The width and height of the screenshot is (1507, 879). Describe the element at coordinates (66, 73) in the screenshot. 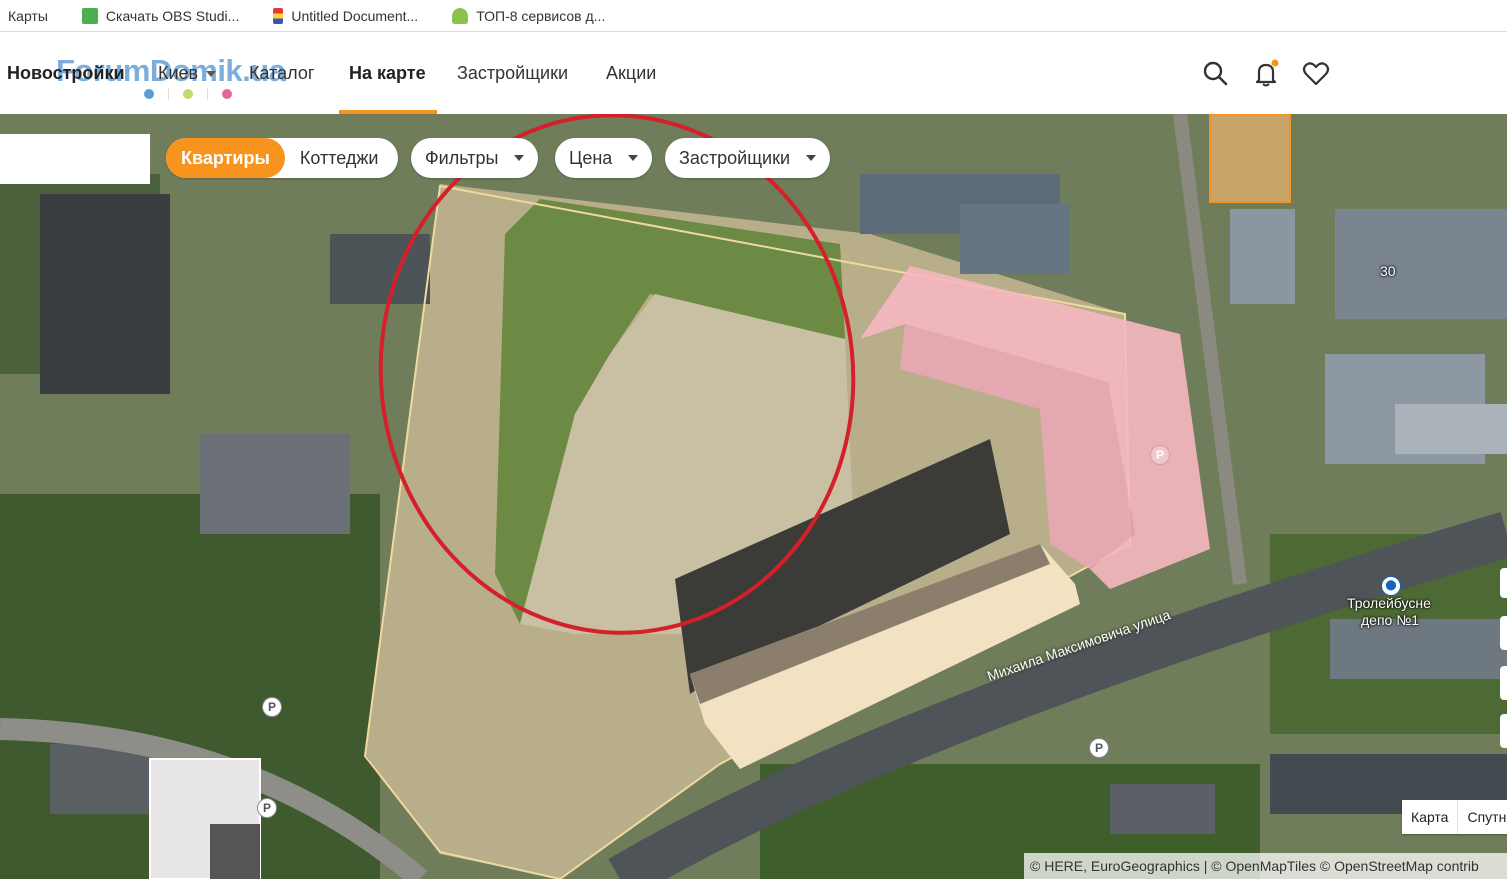

I see `nav-novostroyki: Новостройки` at that location.